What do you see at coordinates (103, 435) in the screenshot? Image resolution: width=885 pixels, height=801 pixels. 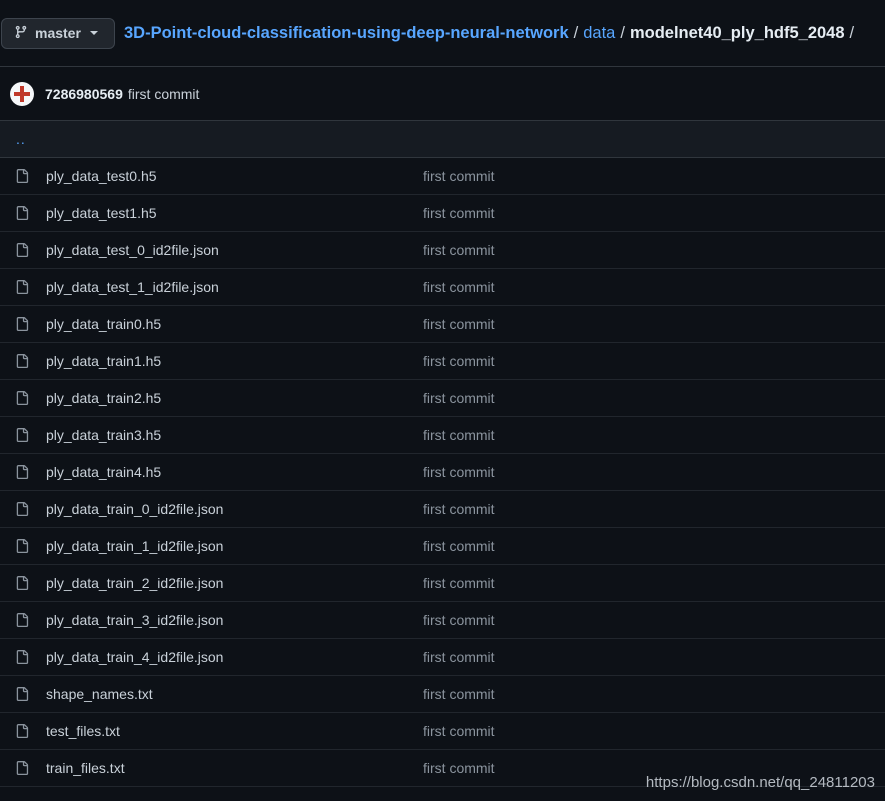 I see `file-name-link: ply_data_train3.h5` at bounding box center [103, 435].